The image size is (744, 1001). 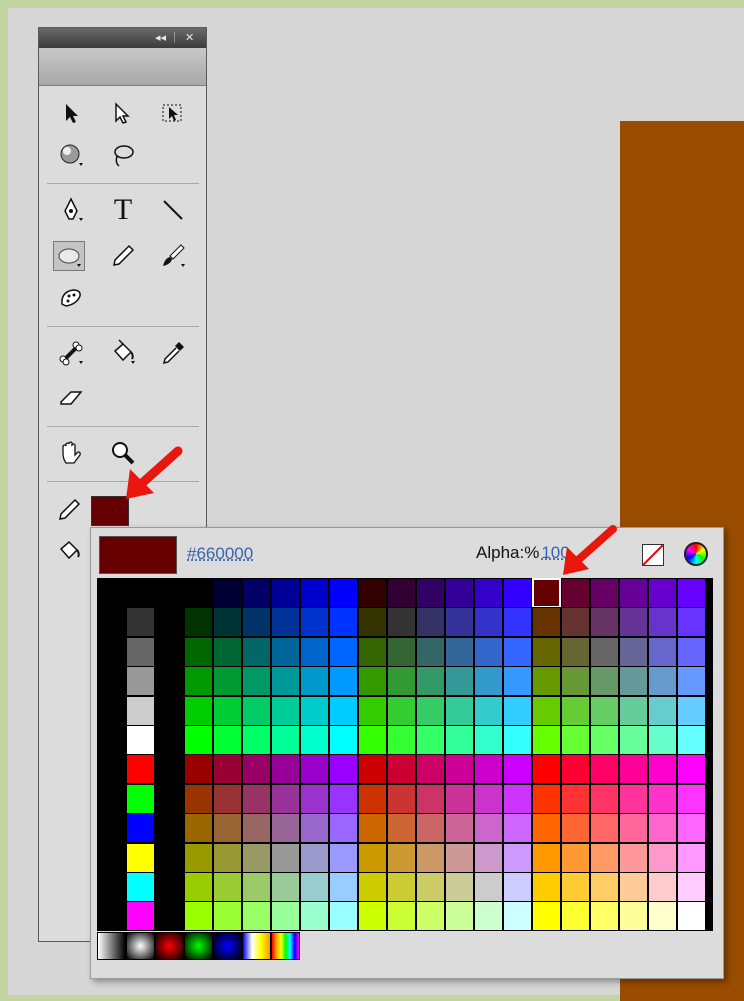 What do you see at coordinates (69, 256) in the screenshot?
I see `oval-tool` at bounding box center [69, 256].